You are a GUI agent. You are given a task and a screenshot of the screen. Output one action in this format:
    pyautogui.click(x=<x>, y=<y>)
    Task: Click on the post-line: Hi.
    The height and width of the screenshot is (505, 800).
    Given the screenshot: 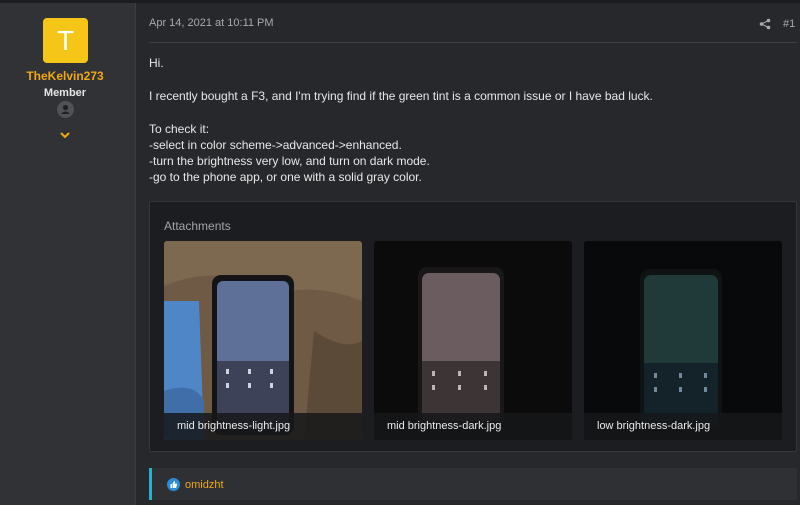 What is the action you would take?
    pyautogui.click(x=156, y=63)
    